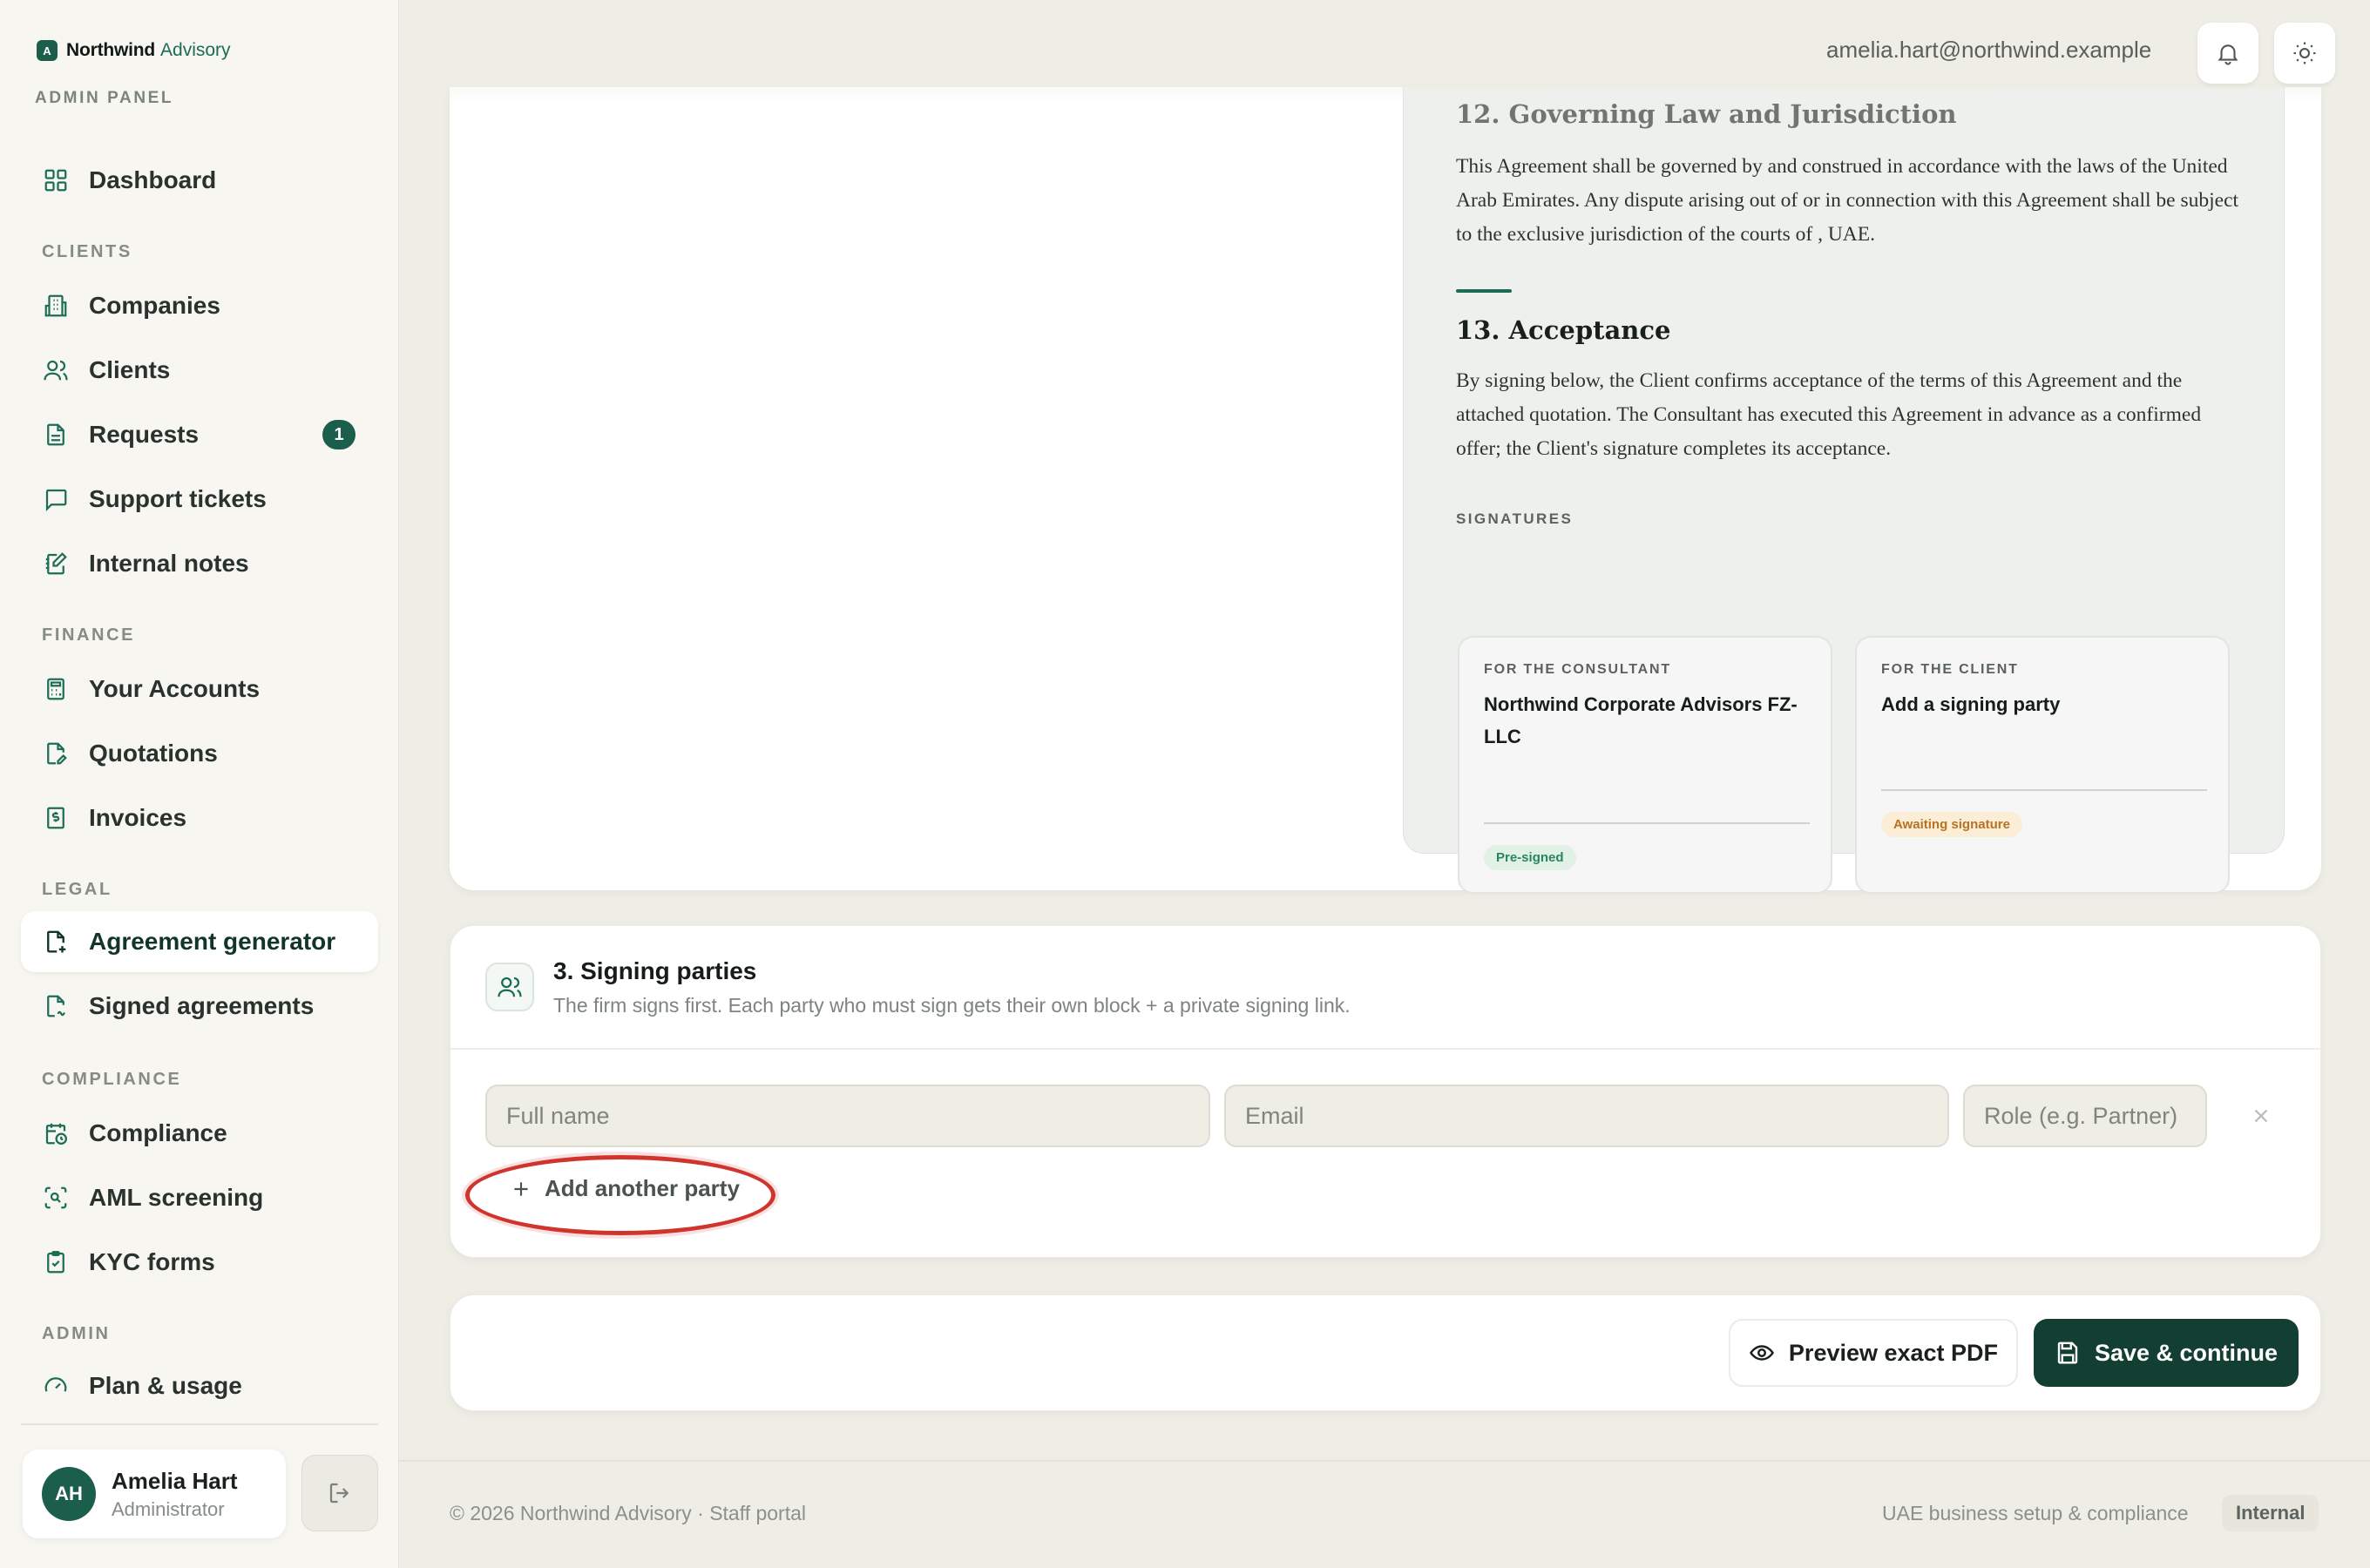 This screenshot has width=2370, height=1568. Describe the element at coordinates (89, 635) in the screenshot. I see `section-label-finance: FINANCE` at that location.